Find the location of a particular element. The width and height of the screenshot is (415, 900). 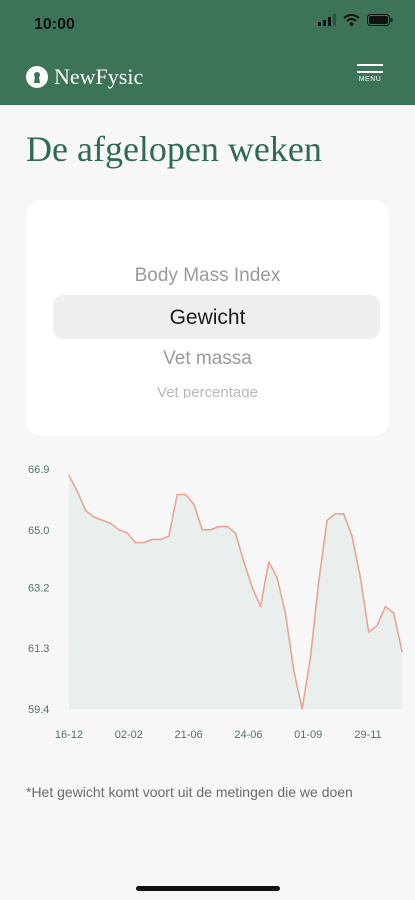

y-tick-label: 63.2 is located at coordinates (38, 588).